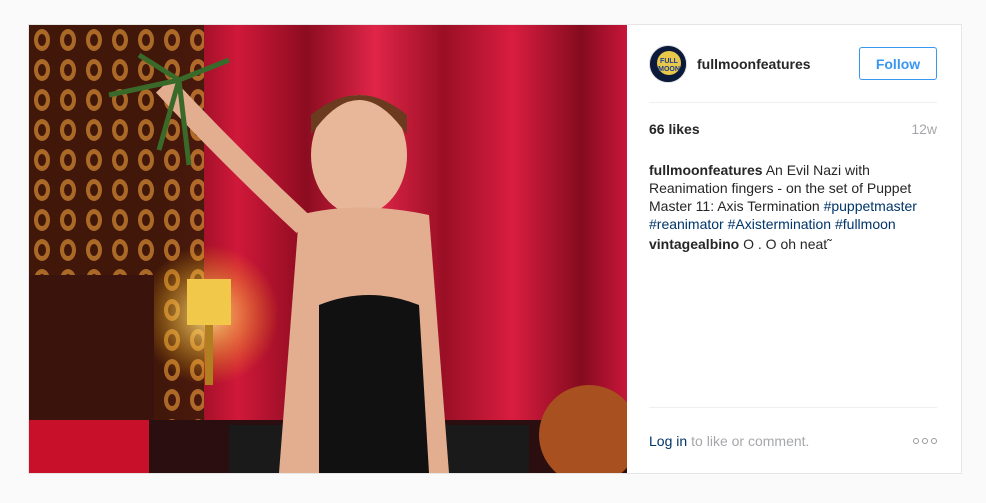 The width and height of the screenshot is (986, 503). What do you see at coordinates (793, 129) in the screenshot?
I see `post-meta: 66 likes 12w` at bounding box center [793, 129].